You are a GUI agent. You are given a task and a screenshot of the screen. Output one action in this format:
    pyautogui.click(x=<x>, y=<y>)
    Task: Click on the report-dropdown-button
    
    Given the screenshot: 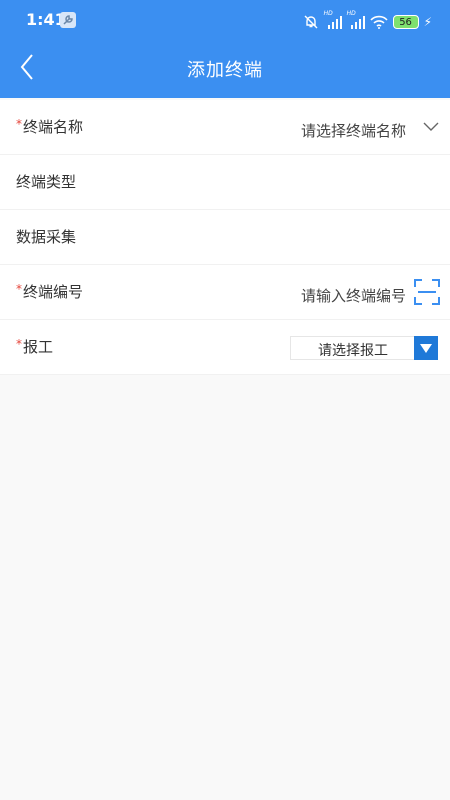 What is the action you would take?
    pyautogui.click(x=426, y=348)
    